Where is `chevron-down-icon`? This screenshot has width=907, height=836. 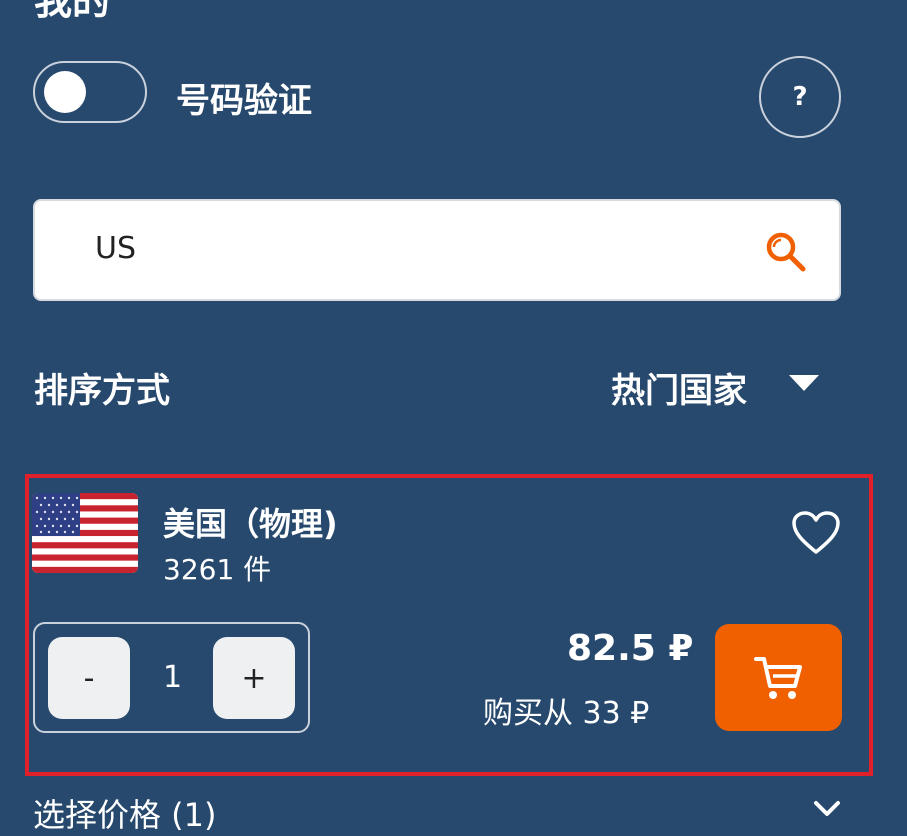
chevron-down-icon is located at coordinates (827, 809).